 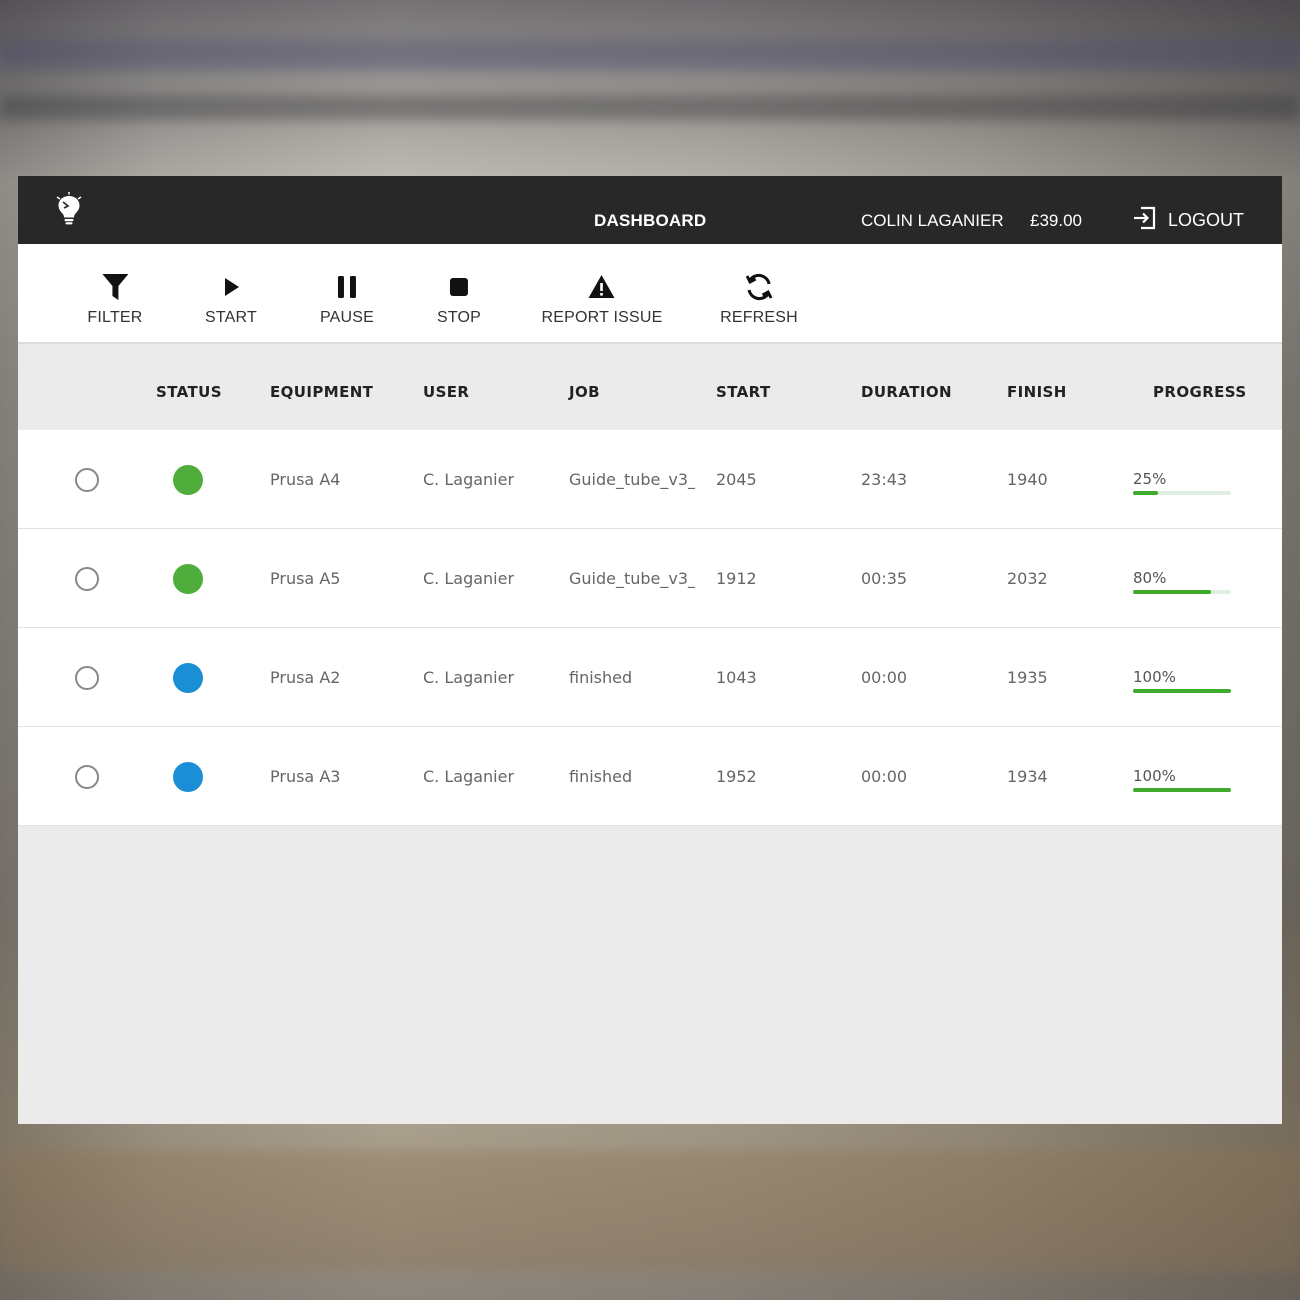 What do you see at coordinates (69, 209) in the screenshot?
I see `lightbulb-icon` at bounding box center [69, 209].